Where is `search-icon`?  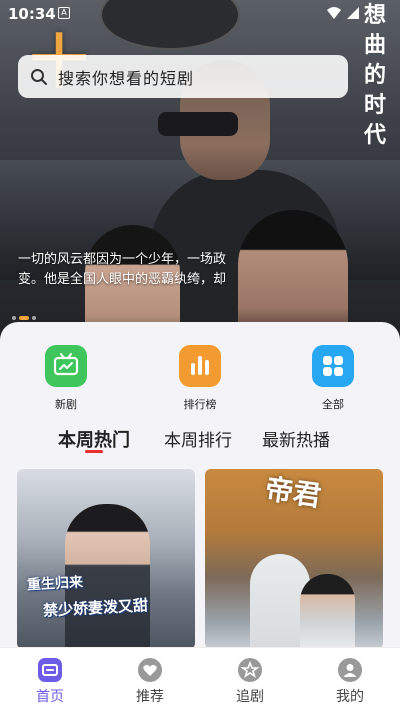 search-icon is located at coordinates (39, 76).